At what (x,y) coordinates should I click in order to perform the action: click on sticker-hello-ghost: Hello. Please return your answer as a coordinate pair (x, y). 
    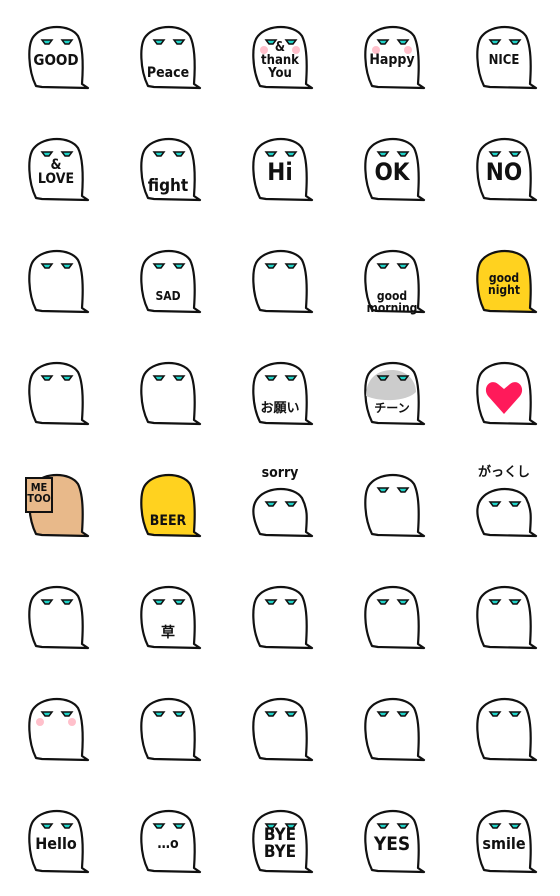
    Looking at the image, I should click on (56, 840).